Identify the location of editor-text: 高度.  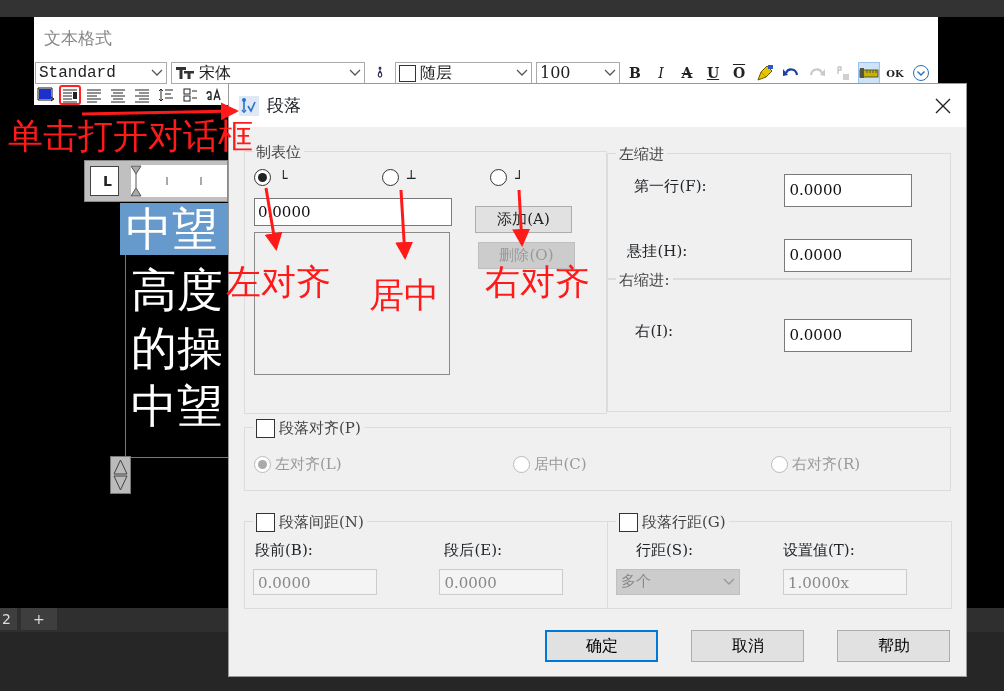
(177, 290).